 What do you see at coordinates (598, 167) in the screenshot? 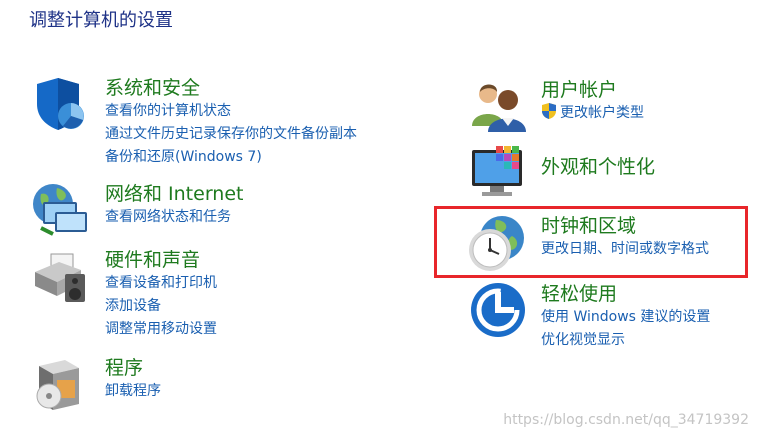
I see `category-title-appearance: 外观和个性化` at bounding box center [598, 167].